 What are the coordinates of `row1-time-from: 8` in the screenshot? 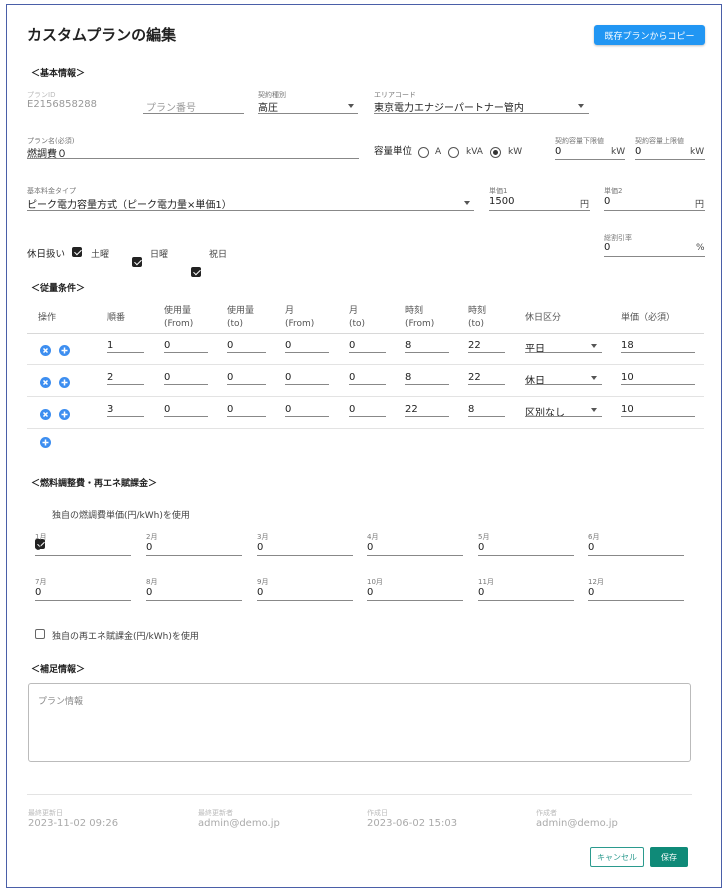 It's located at (408, 345).